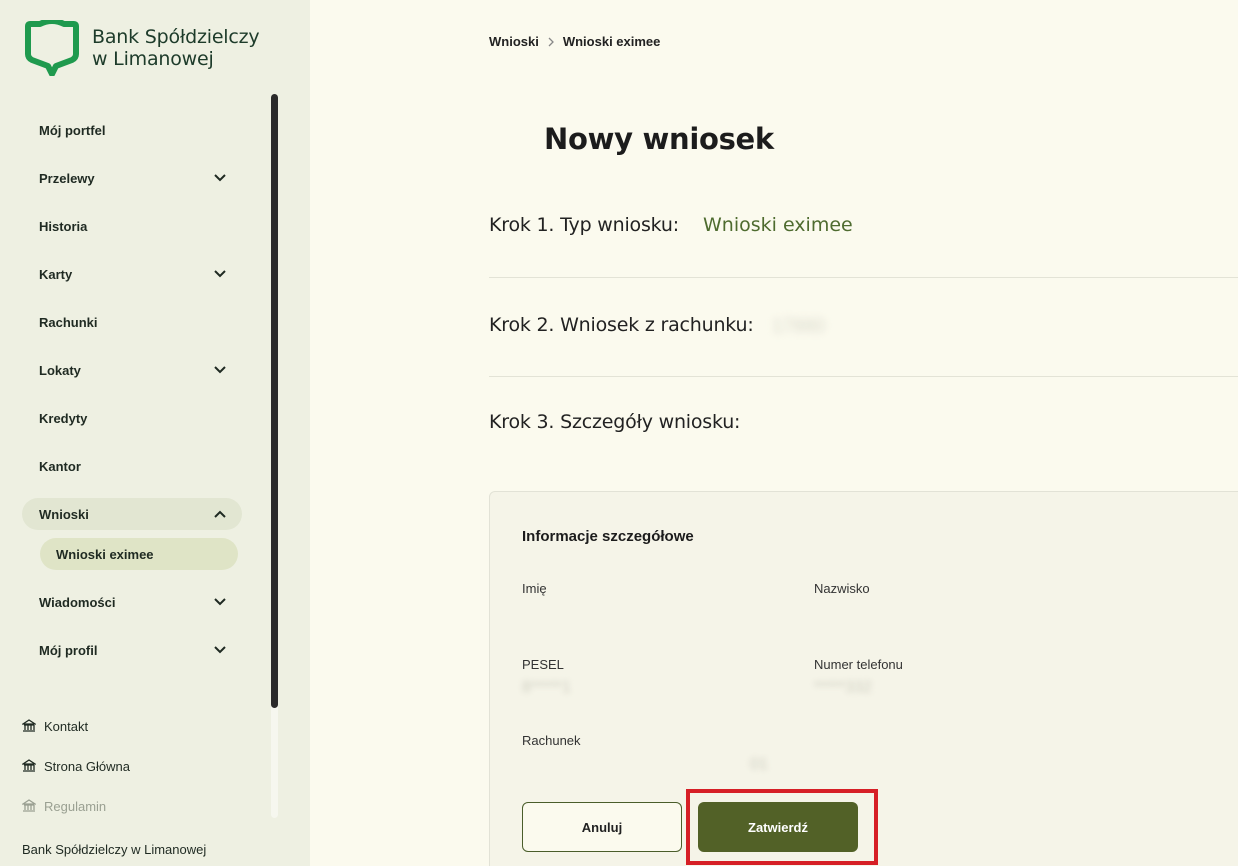  I want to click on sidebar-footer: Bank Spółdzielczy w Limanowej, so click(114, 849).